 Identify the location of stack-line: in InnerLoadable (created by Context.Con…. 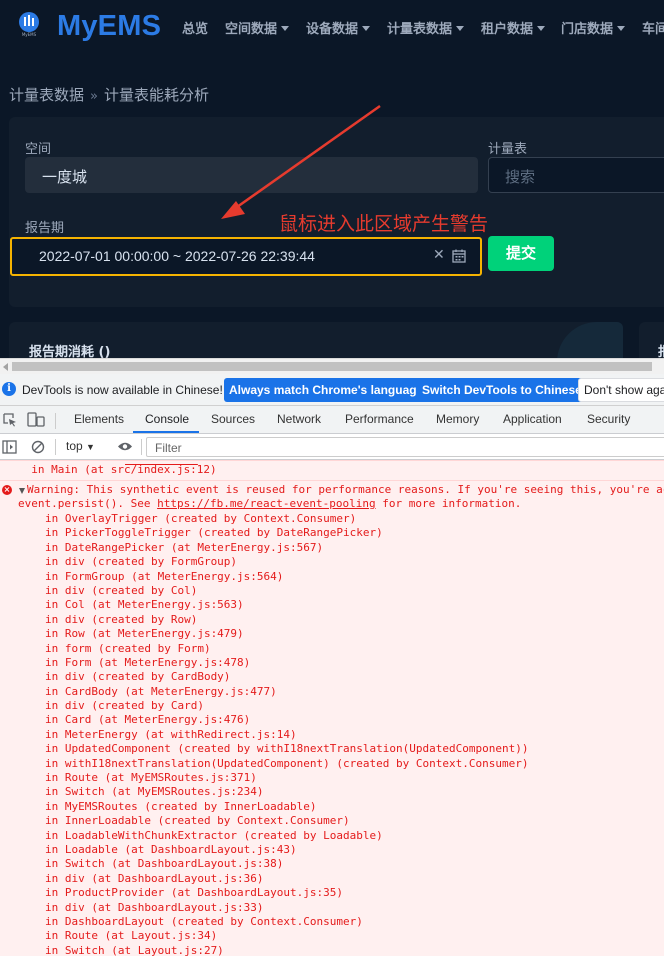
(197, 821).